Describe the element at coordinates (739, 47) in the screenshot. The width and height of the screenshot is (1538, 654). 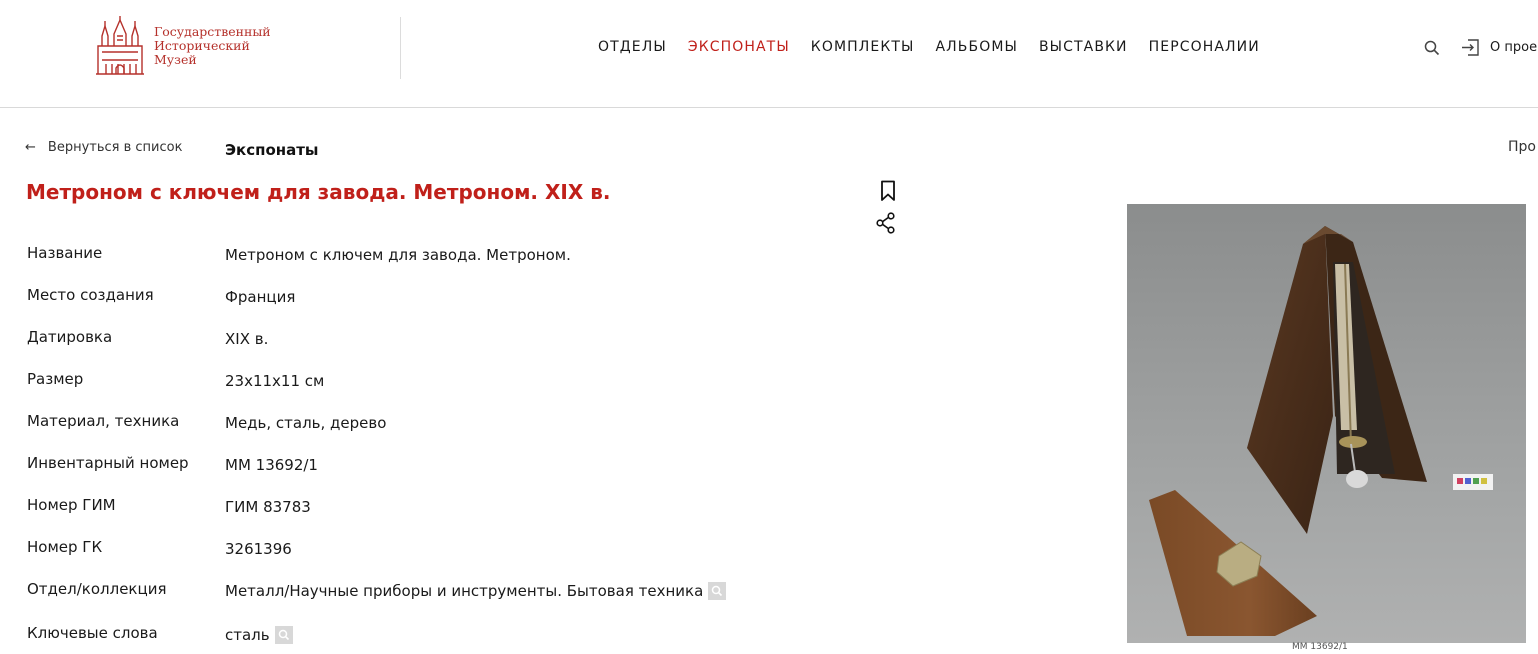
I see `nav-item-exhibits: ЭКСПОНАТЫ` at that location.